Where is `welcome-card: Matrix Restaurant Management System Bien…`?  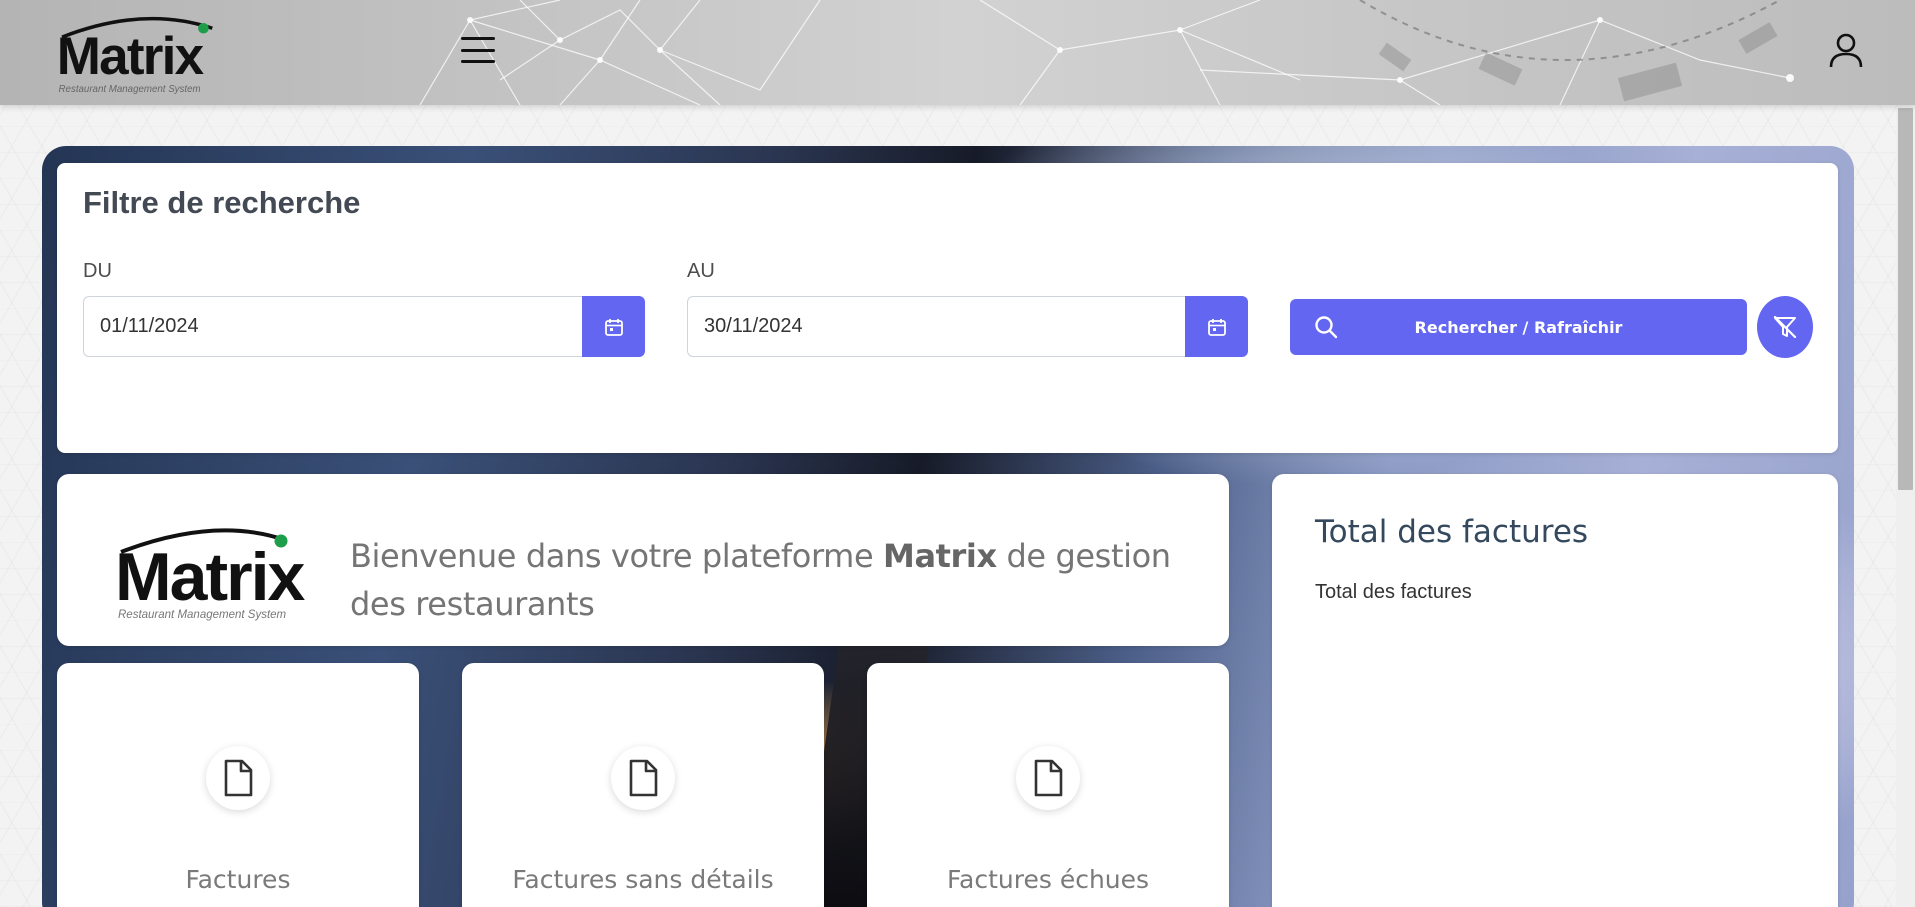 welcome-card: Matrix Restaurant Management System Bien… is located at coordinates (643, 560).